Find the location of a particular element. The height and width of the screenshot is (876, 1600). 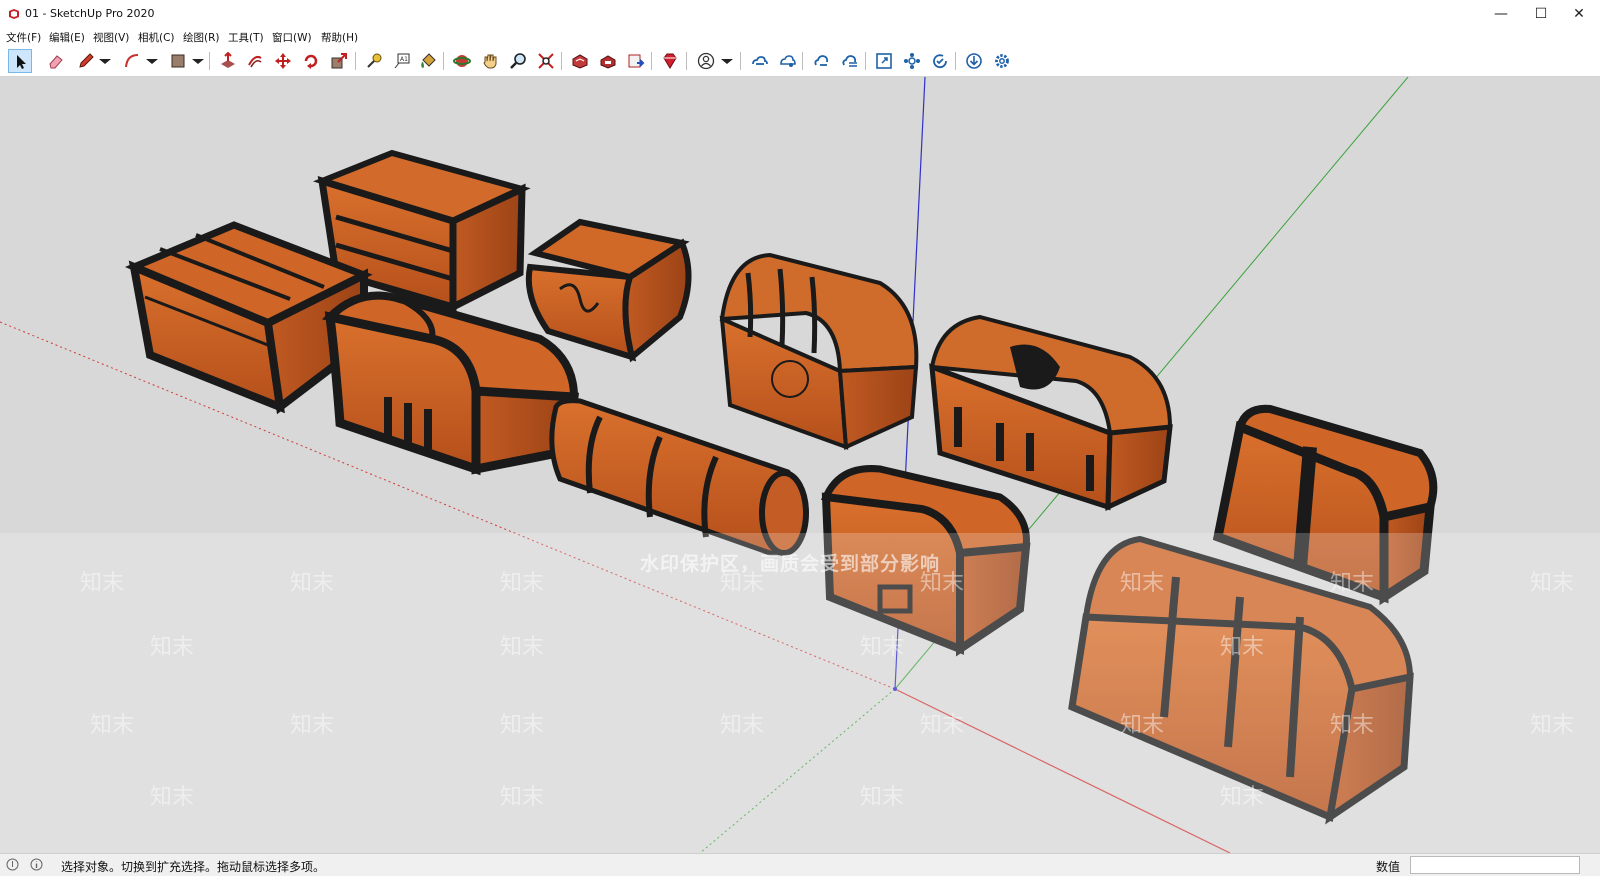

components-icon is located at coordinates (912, 61).